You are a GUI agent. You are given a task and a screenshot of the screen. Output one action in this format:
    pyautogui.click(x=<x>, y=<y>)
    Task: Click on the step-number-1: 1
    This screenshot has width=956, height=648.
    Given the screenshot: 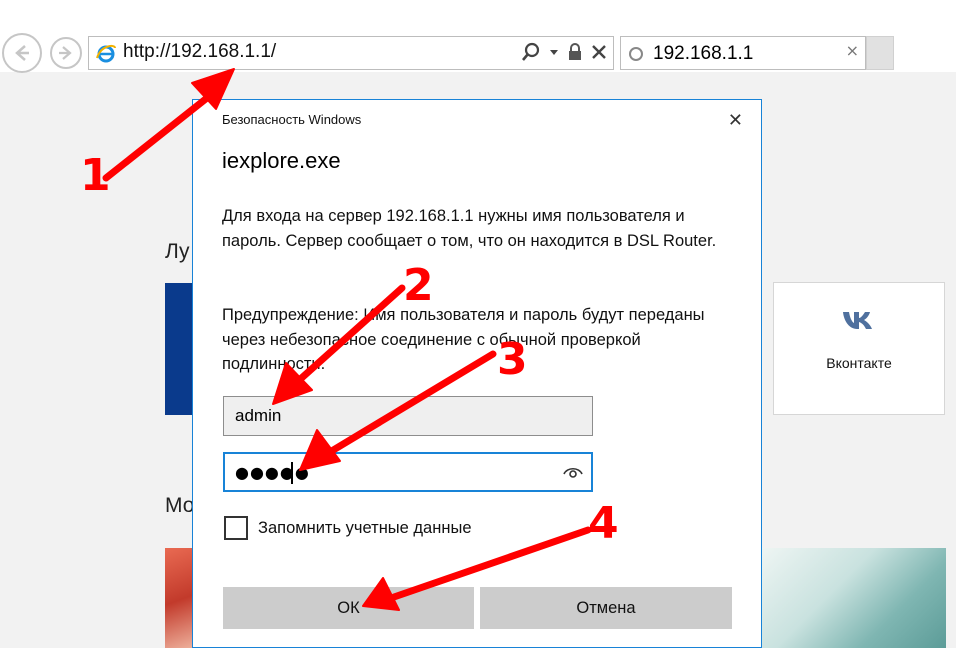 What is the action you would take?
    pyautogui.click(x=95, y=175)
    